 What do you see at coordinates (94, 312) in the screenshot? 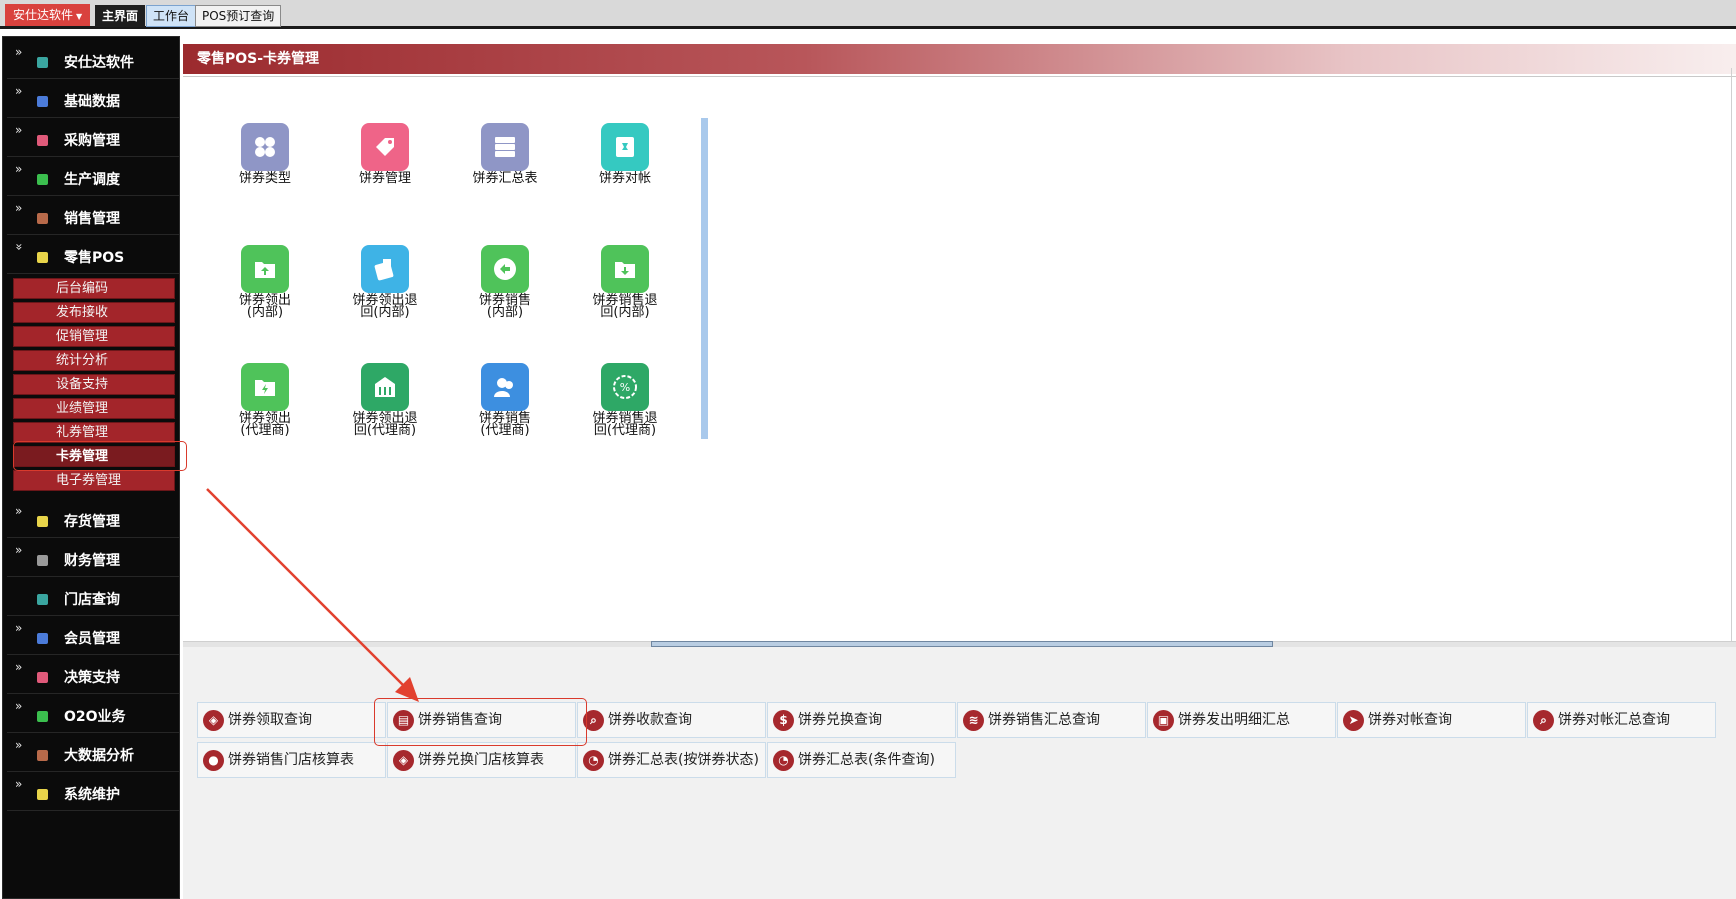
I see `sidebar-subitem-1: 发布接收` at bounding box center [94, 312].